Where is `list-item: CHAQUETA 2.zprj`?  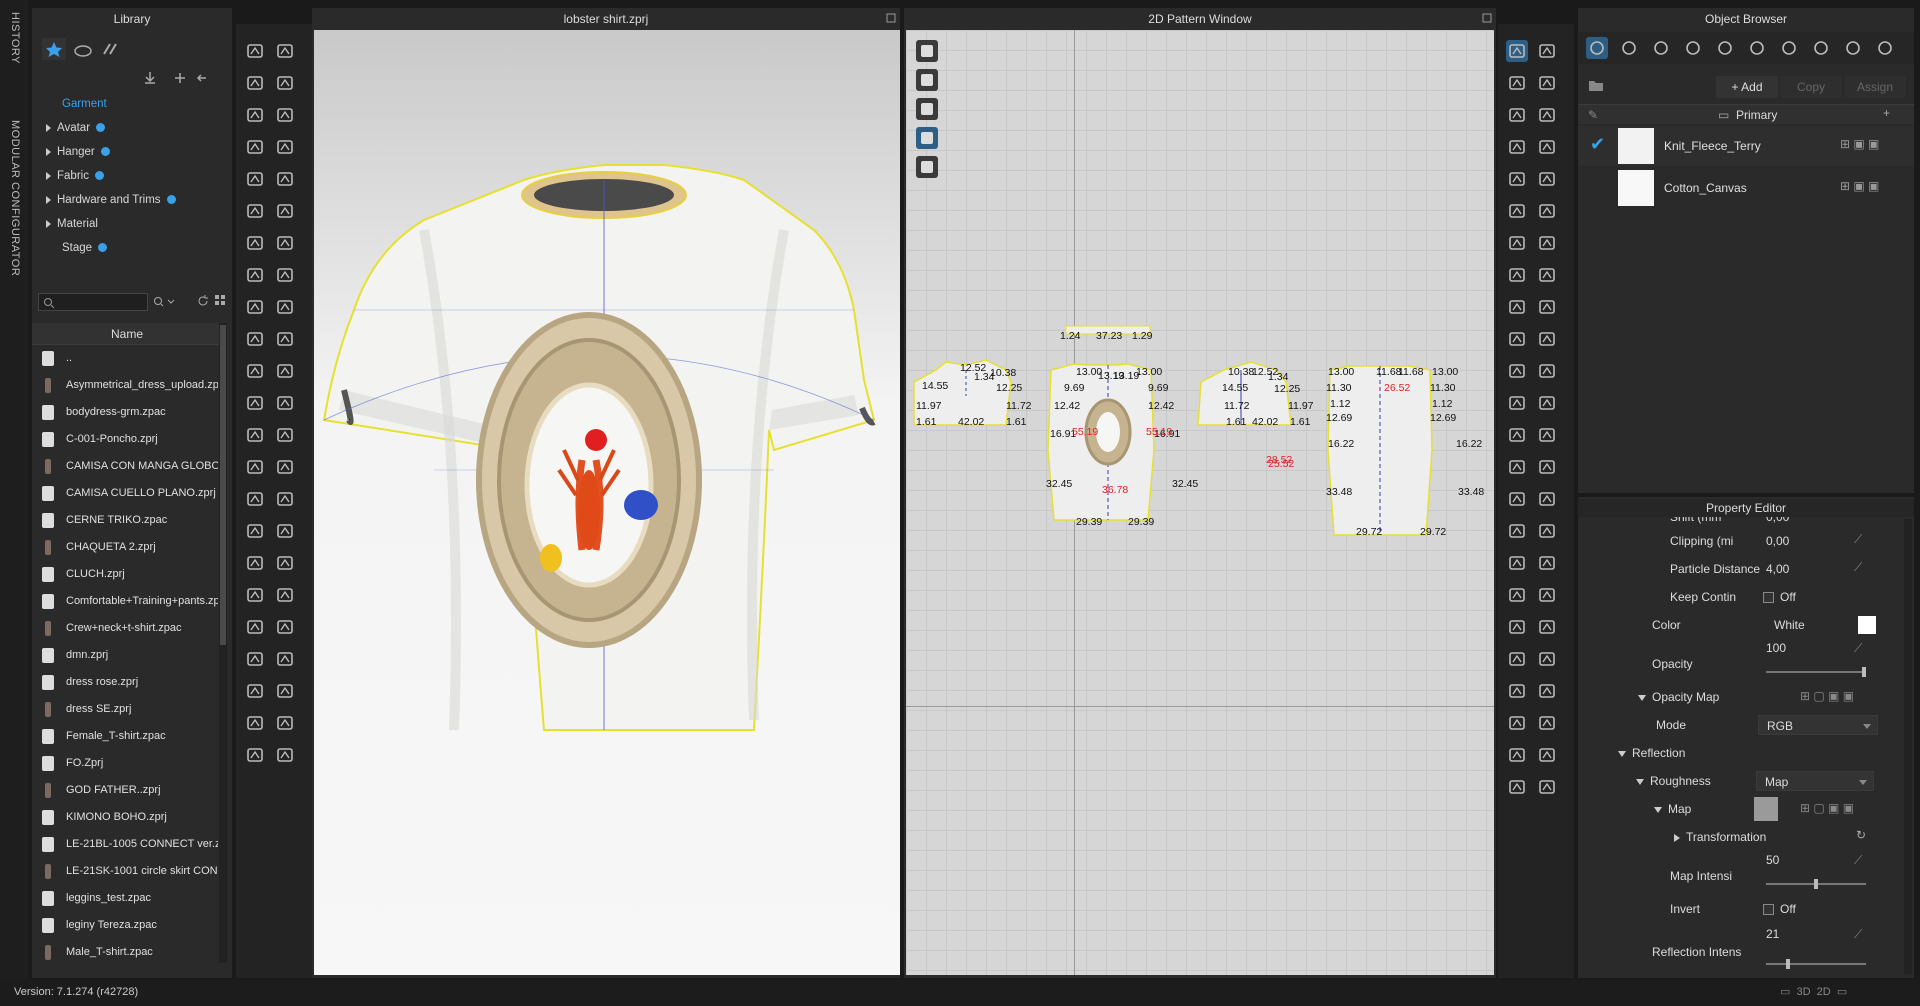 list-item: CHAQUETA 2.zprj is located at coordinates (125, 547).